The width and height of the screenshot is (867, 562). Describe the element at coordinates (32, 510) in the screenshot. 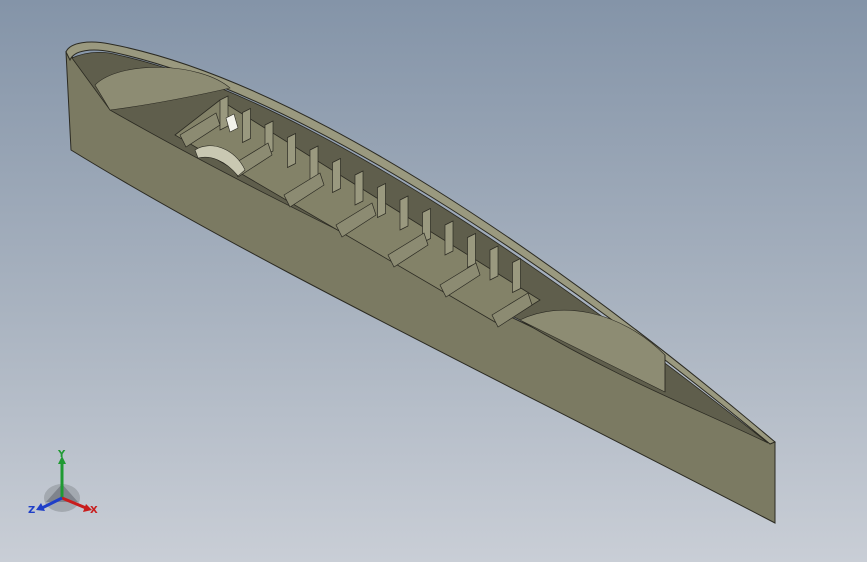

I see `triad-z-label: Z` at that location.